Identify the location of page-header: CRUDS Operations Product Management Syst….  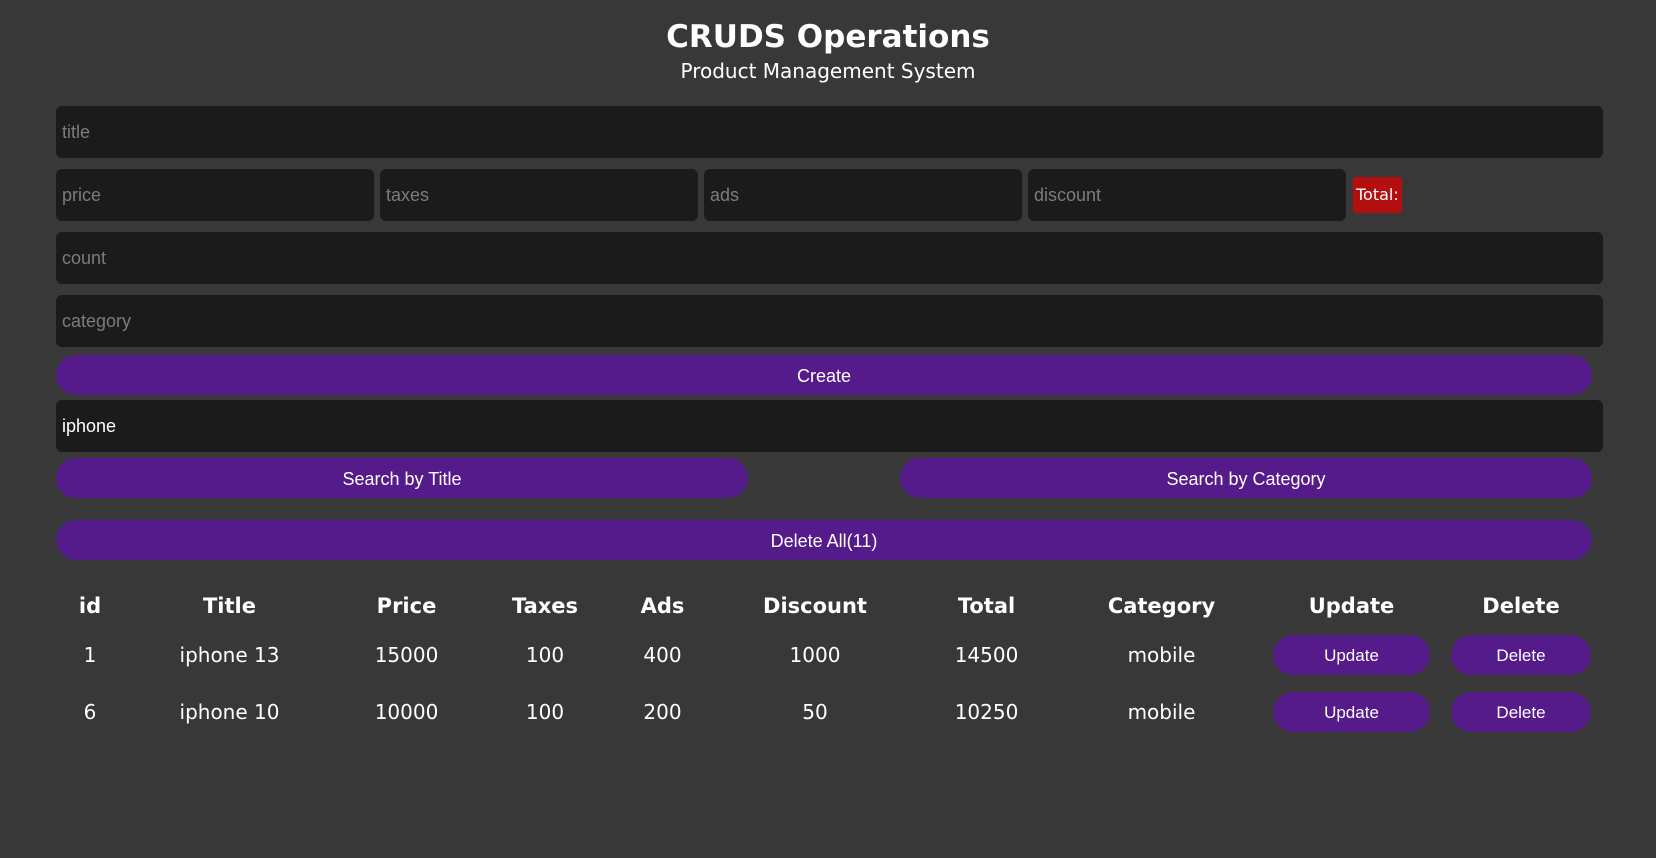
(828, 42).